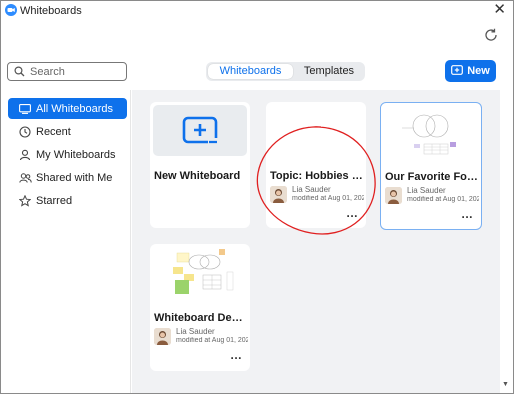 This screenshot has width=514, height=394. What do you see at coordinates (75, 71) in the screenshot?
I see `search-input` at bounding box center [75, 71].